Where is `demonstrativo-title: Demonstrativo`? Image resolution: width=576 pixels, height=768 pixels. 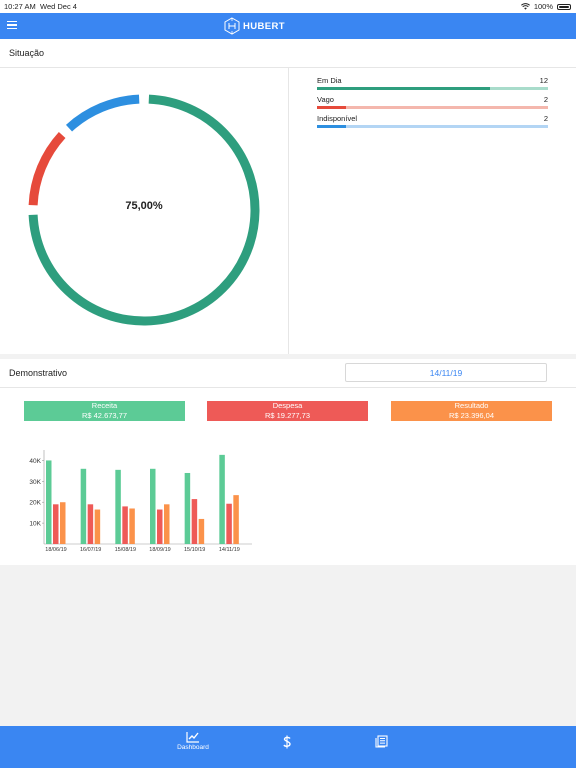 demonstrativo-title: Demonstrativo is located at coordinates (38, 373).